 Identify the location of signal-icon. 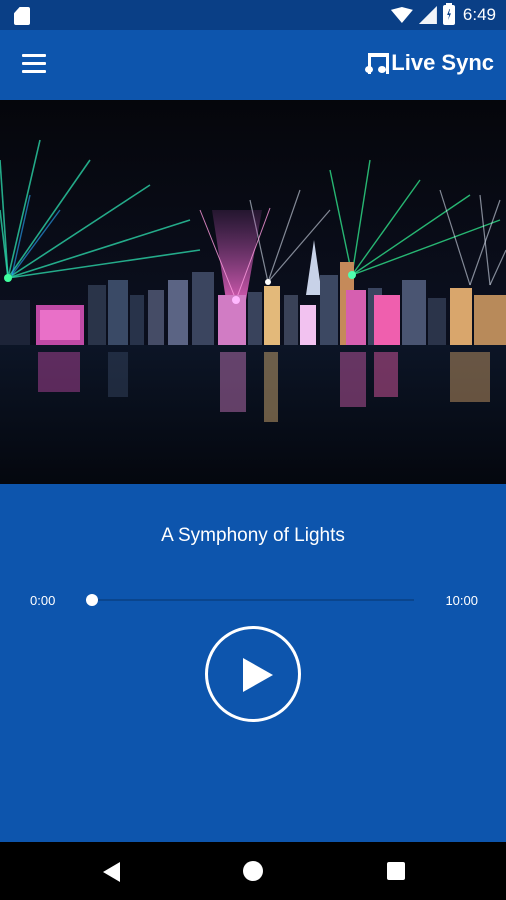
(427, 15).